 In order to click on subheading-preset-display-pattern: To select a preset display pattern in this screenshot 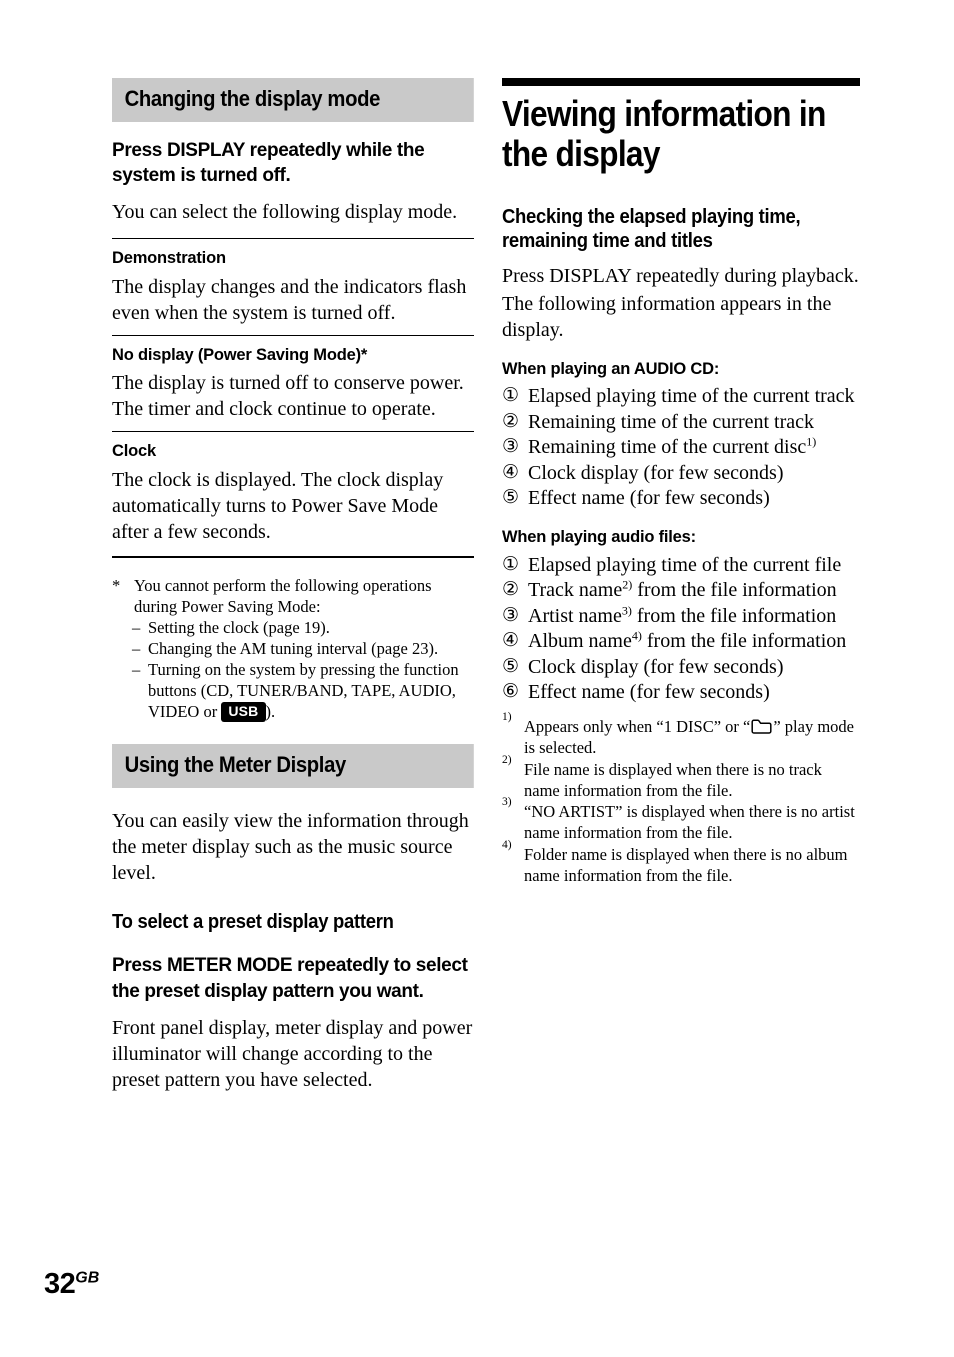, I will do `click(253, 921)`.